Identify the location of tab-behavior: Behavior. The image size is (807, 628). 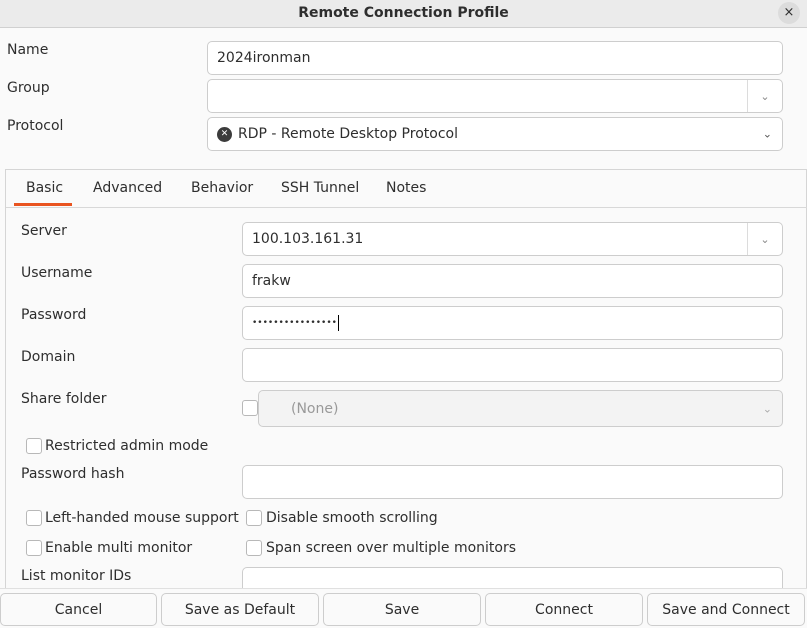
(222, 188).